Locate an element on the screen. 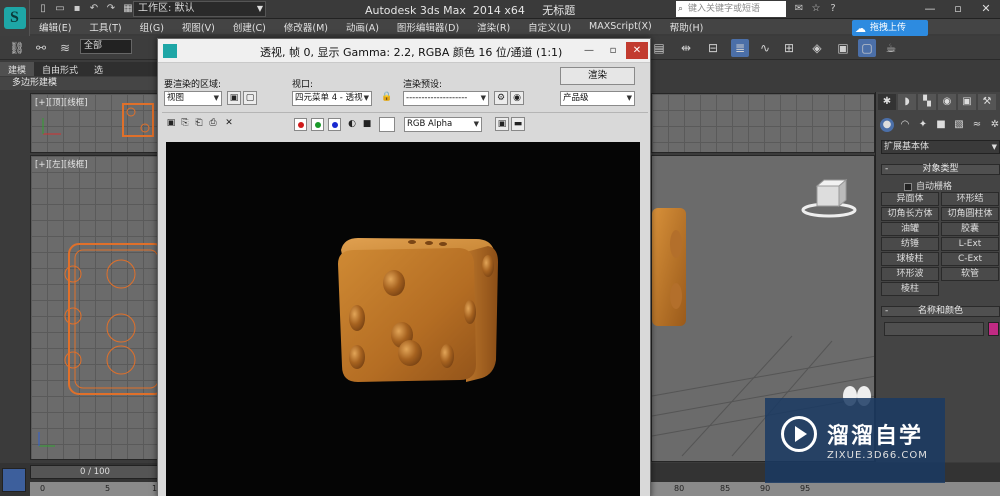 This screenshot has height=496, width=1000. cameras-icon: ■ is located at coordinates (941, 125).